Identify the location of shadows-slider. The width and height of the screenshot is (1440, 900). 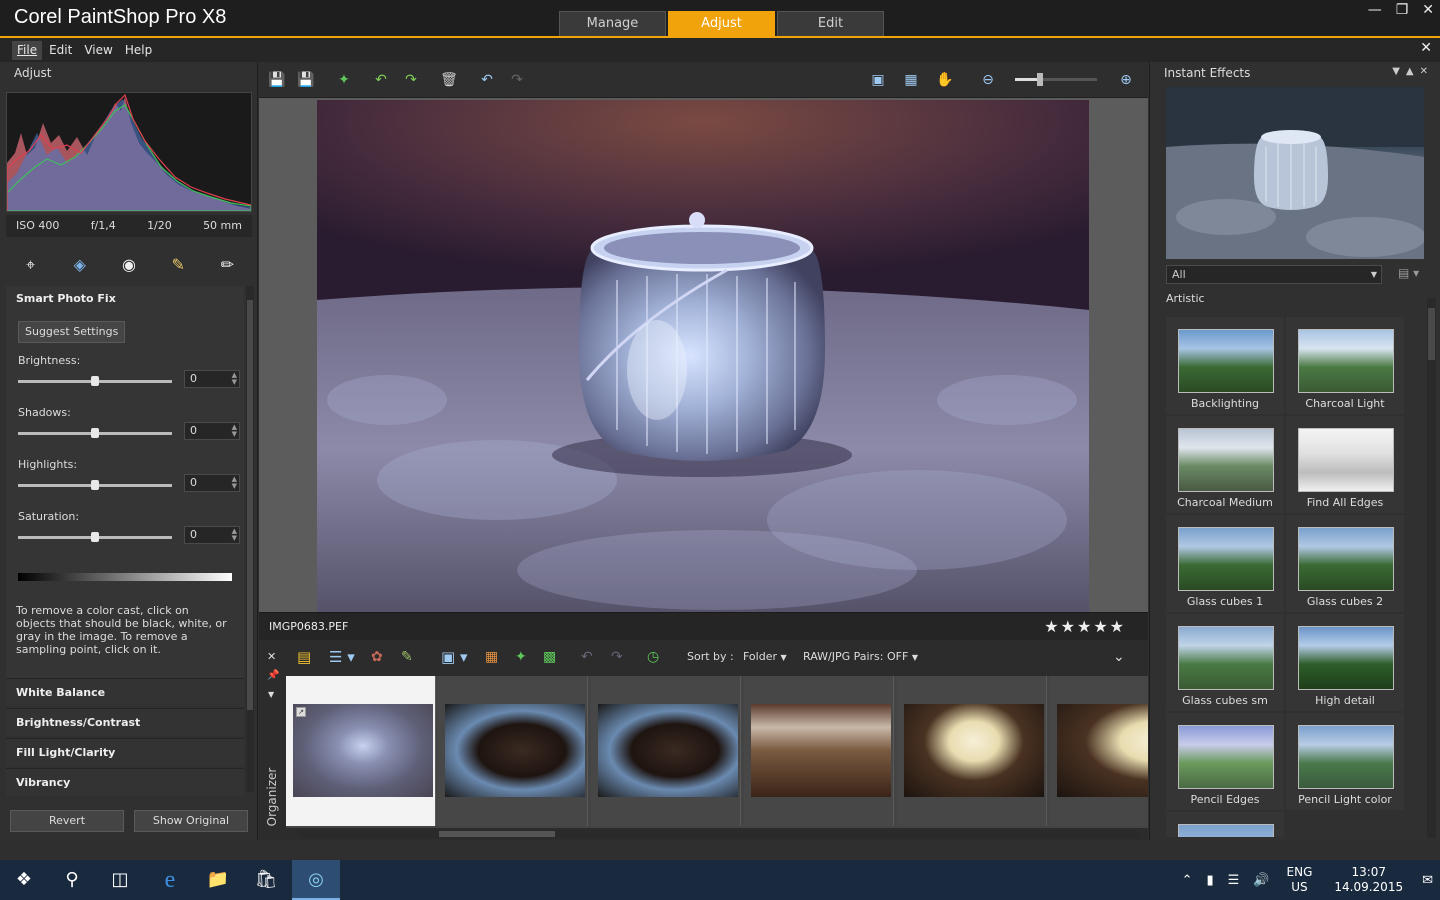
(95, 433).